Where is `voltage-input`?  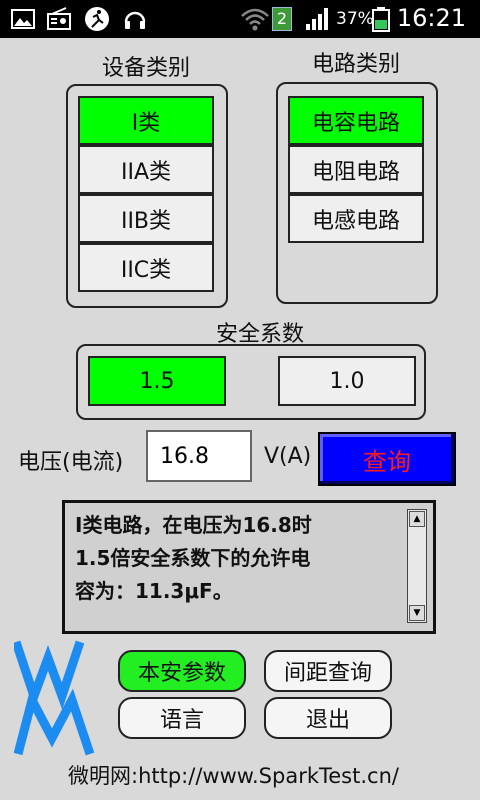 voltage-input is located at coordinates (199, 456).